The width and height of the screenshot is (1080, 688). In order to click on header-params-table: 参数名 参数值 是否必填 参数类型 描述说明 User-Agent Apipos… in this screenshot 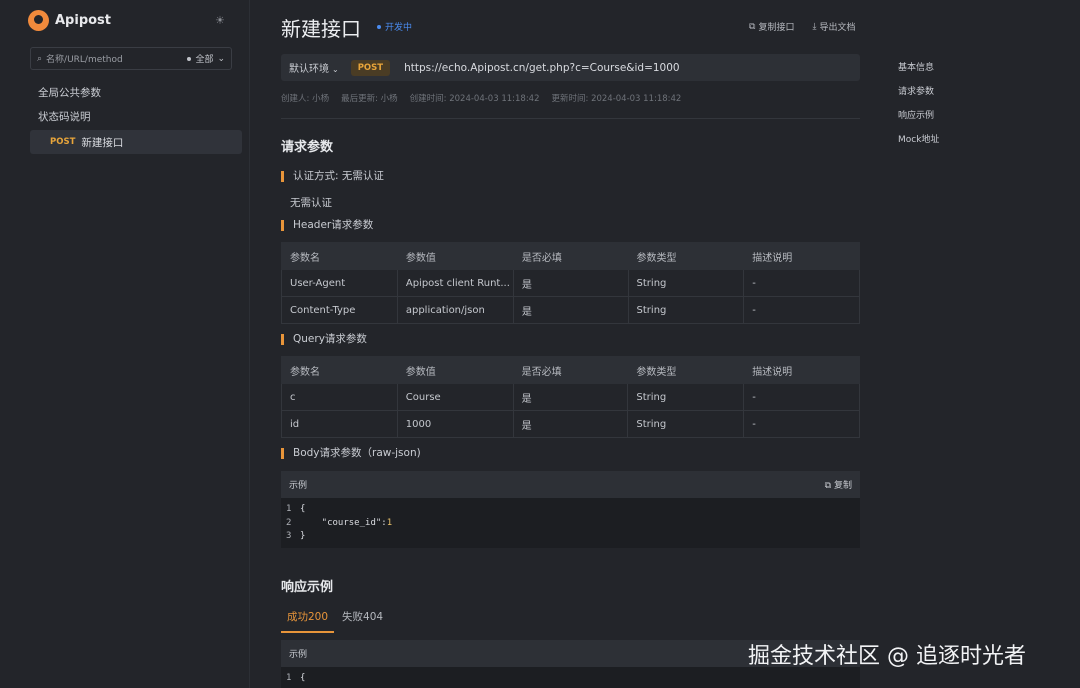, I will do `click(570, 283)`.